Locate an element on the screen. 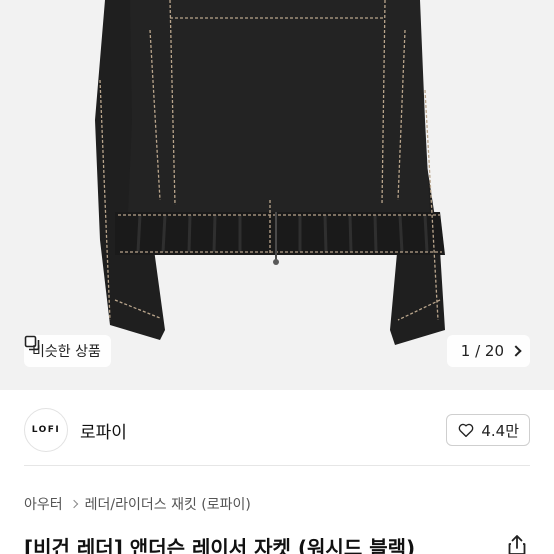  breadcrumb: 아우터 레더/라이더스 재킷 (로파이) is located at coordinates (137, 504).